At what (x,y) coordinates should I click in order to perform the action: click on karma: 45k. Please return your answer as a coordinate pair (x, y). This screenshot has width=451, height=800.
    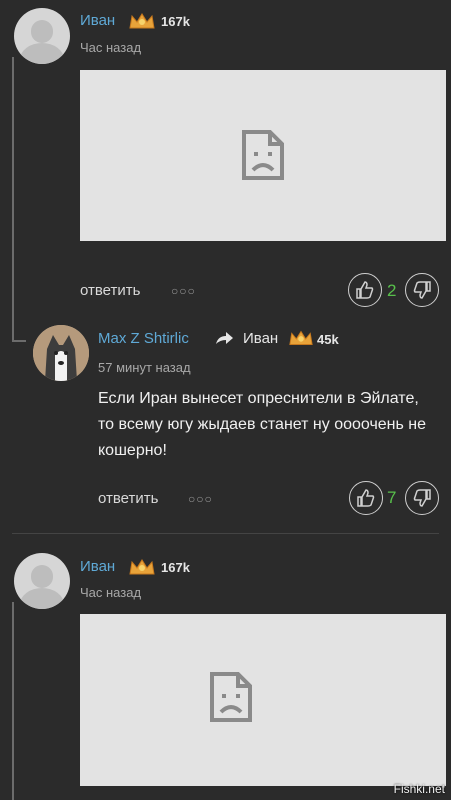
    Looking at the image, I should click on (328, 339).